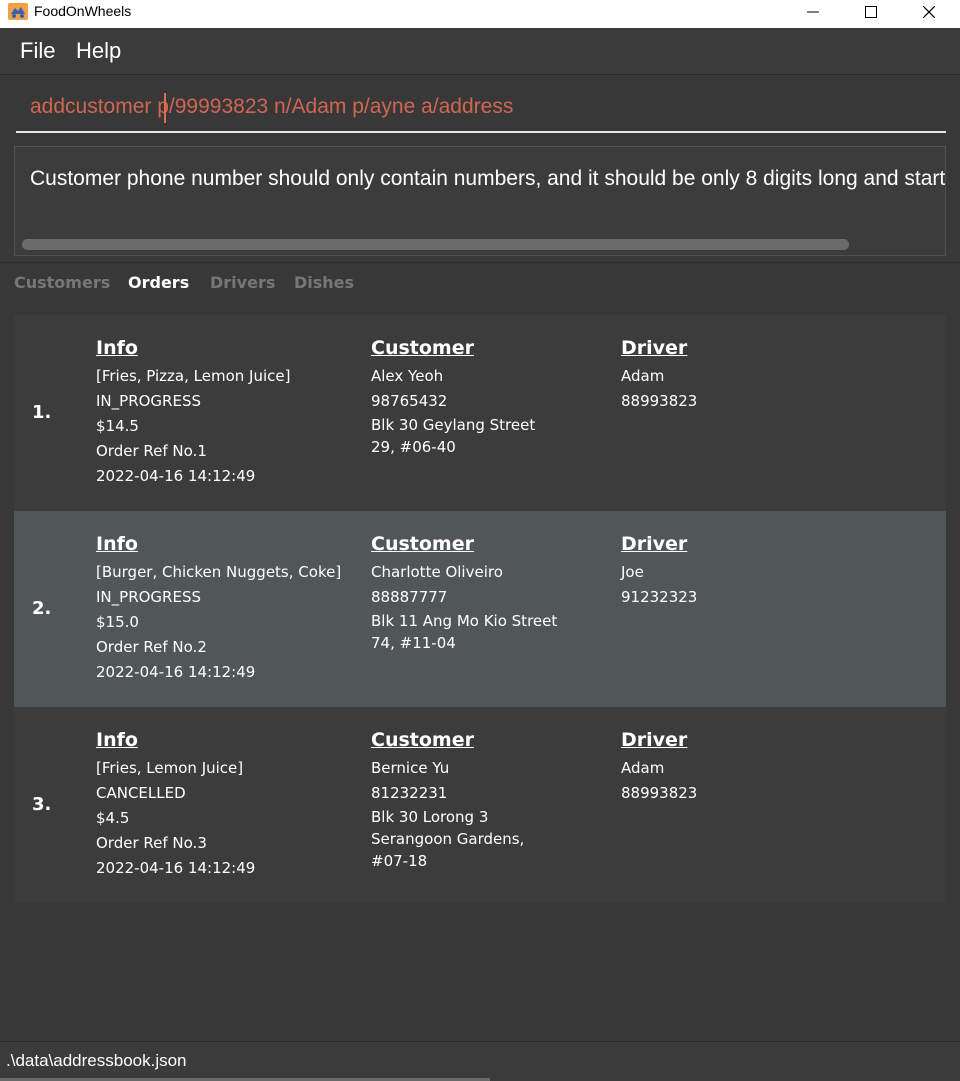  Describe the element at coordinates (170, 768) in the screenshot. I see `order-items: [Fries, Lemon Juice]` at that location.